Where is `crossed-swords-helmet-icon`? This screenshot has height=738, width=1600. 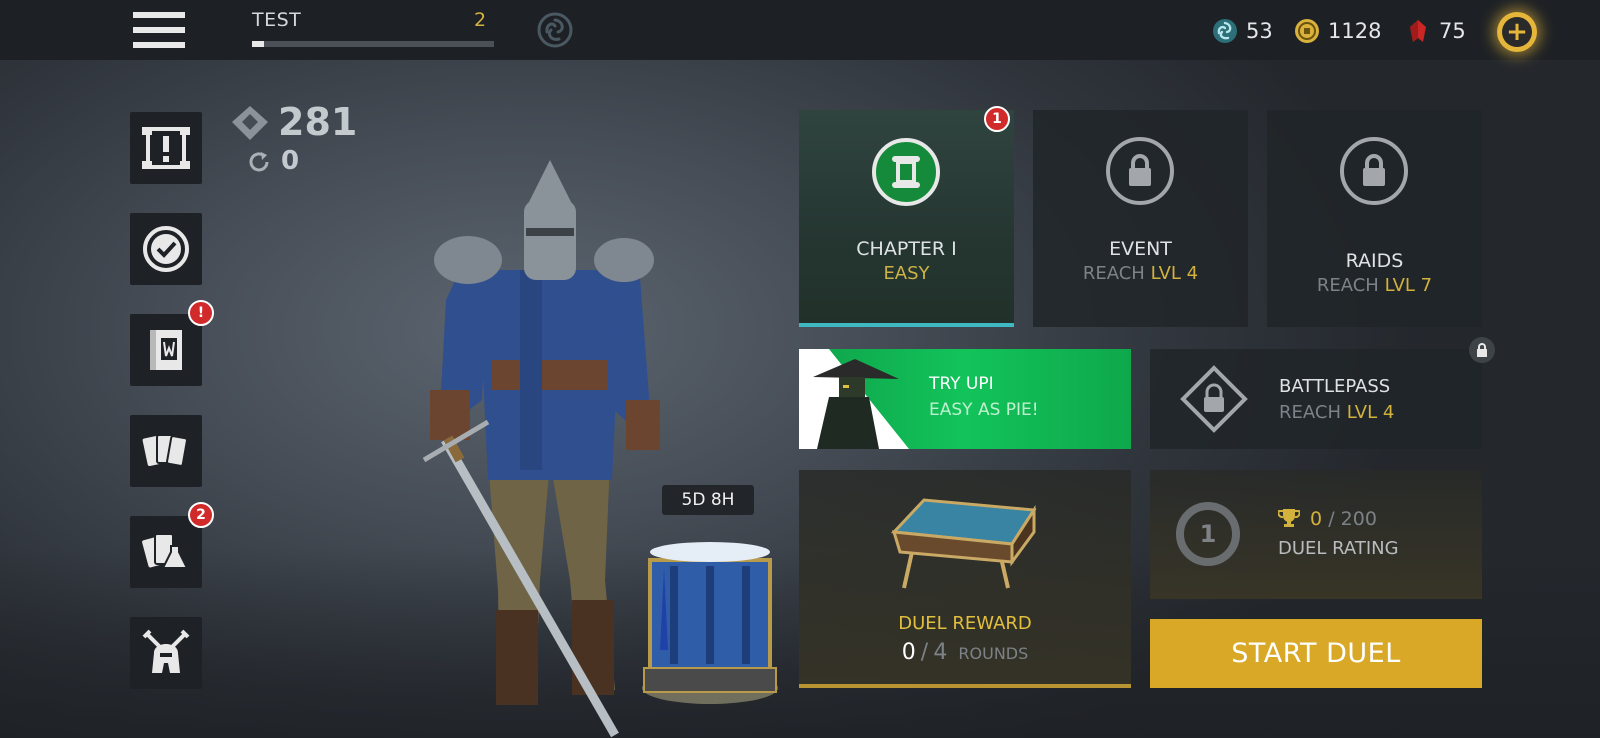
crossed-swords-helmet-icon is located at coordinates (166, 651).